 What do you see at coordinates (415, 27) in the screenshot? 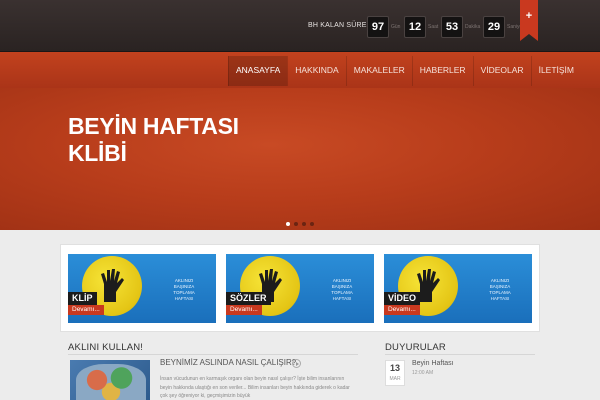
I see `countdown-hours: 12` at bounding box center [415, 27].